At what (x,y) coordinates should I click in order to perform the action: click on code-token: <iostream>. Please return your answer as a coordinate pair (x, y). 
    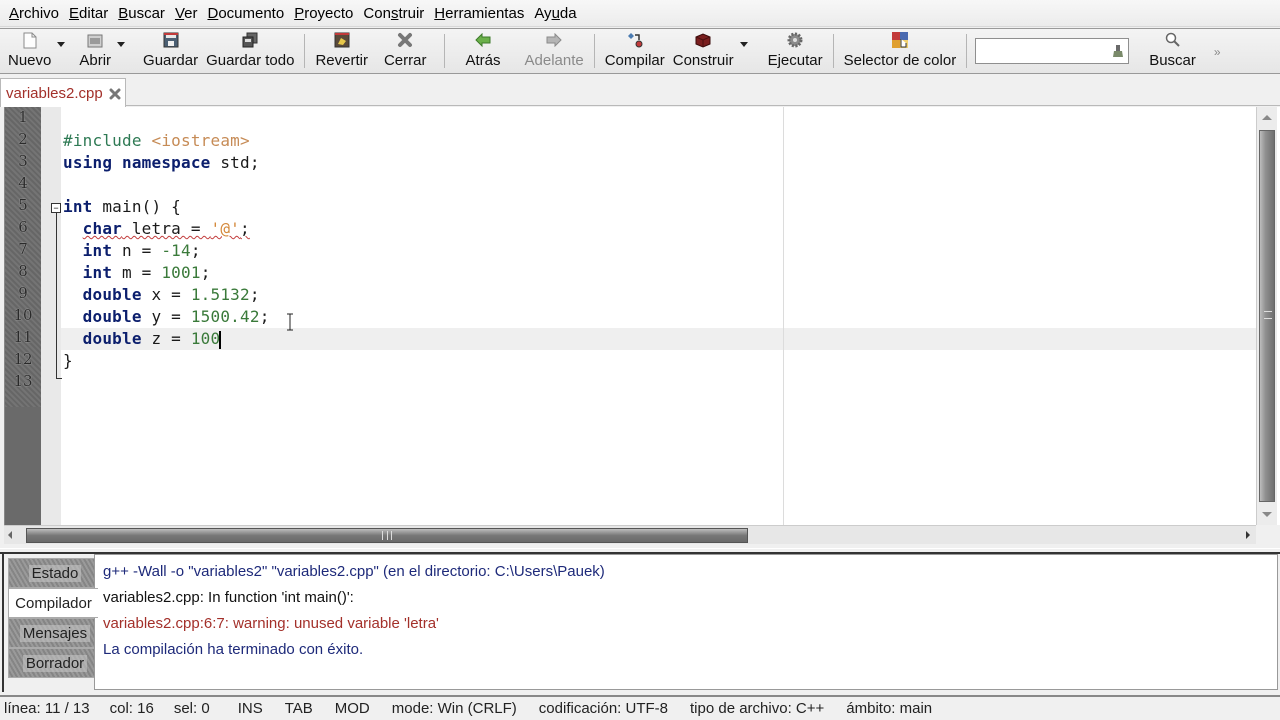
    Looking at the image, I should click on (200, 140).